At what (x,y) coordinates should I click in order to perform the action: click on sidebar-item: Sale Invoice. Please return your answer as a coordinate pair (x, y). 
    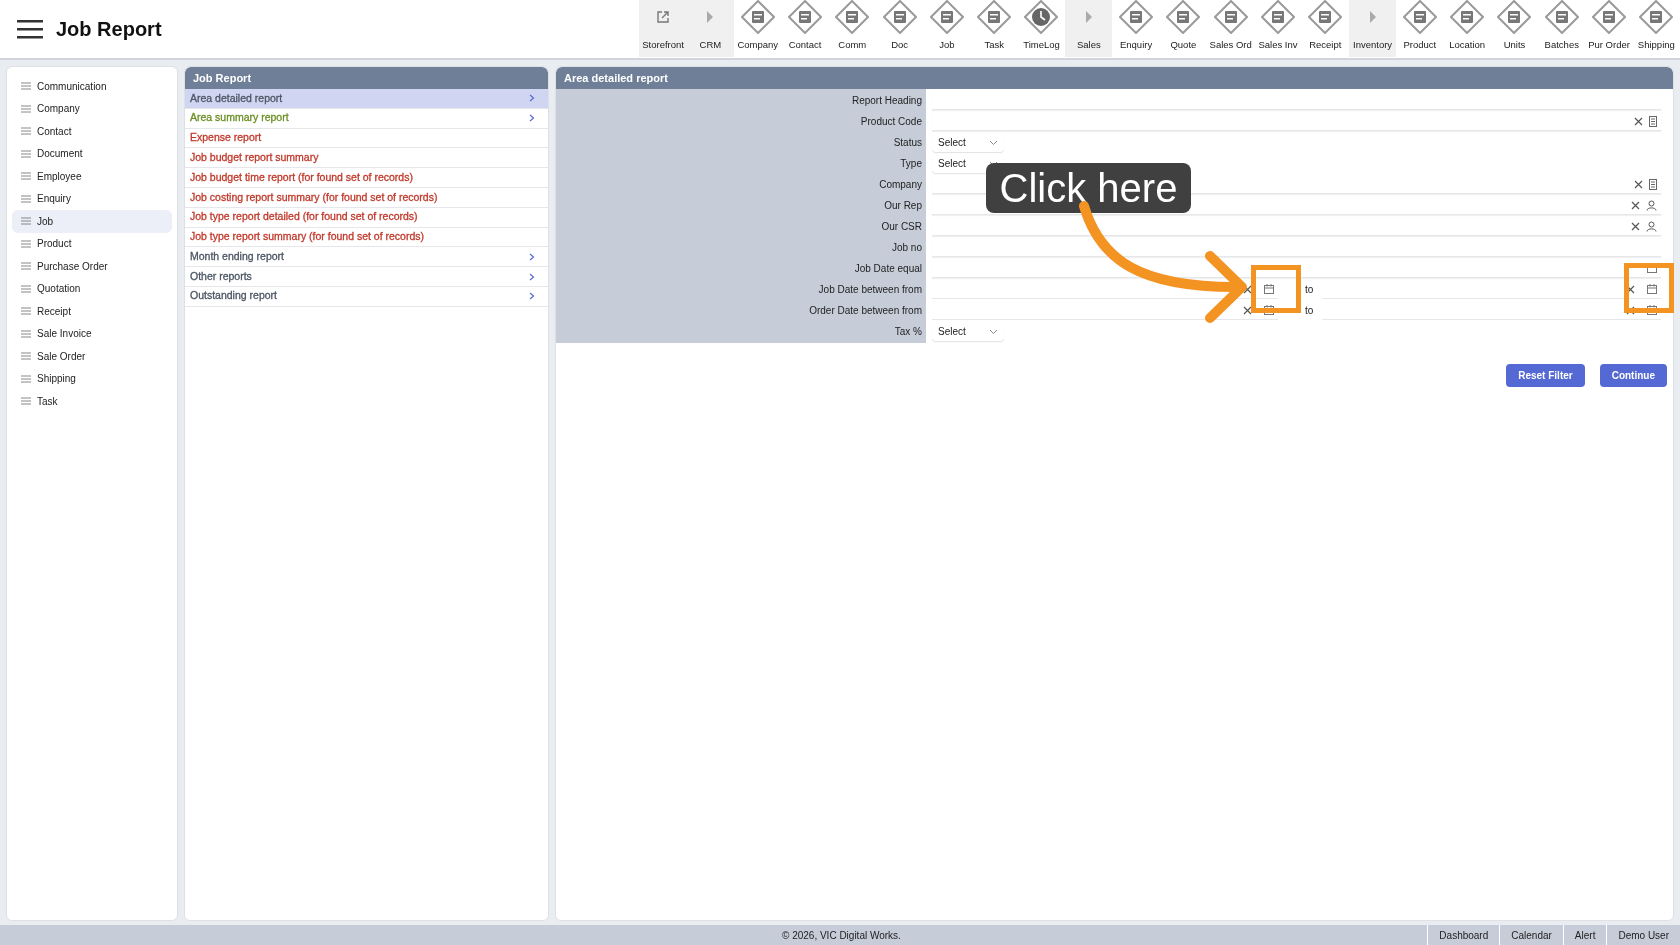
    Looking at the image, I should click on (92, 333).